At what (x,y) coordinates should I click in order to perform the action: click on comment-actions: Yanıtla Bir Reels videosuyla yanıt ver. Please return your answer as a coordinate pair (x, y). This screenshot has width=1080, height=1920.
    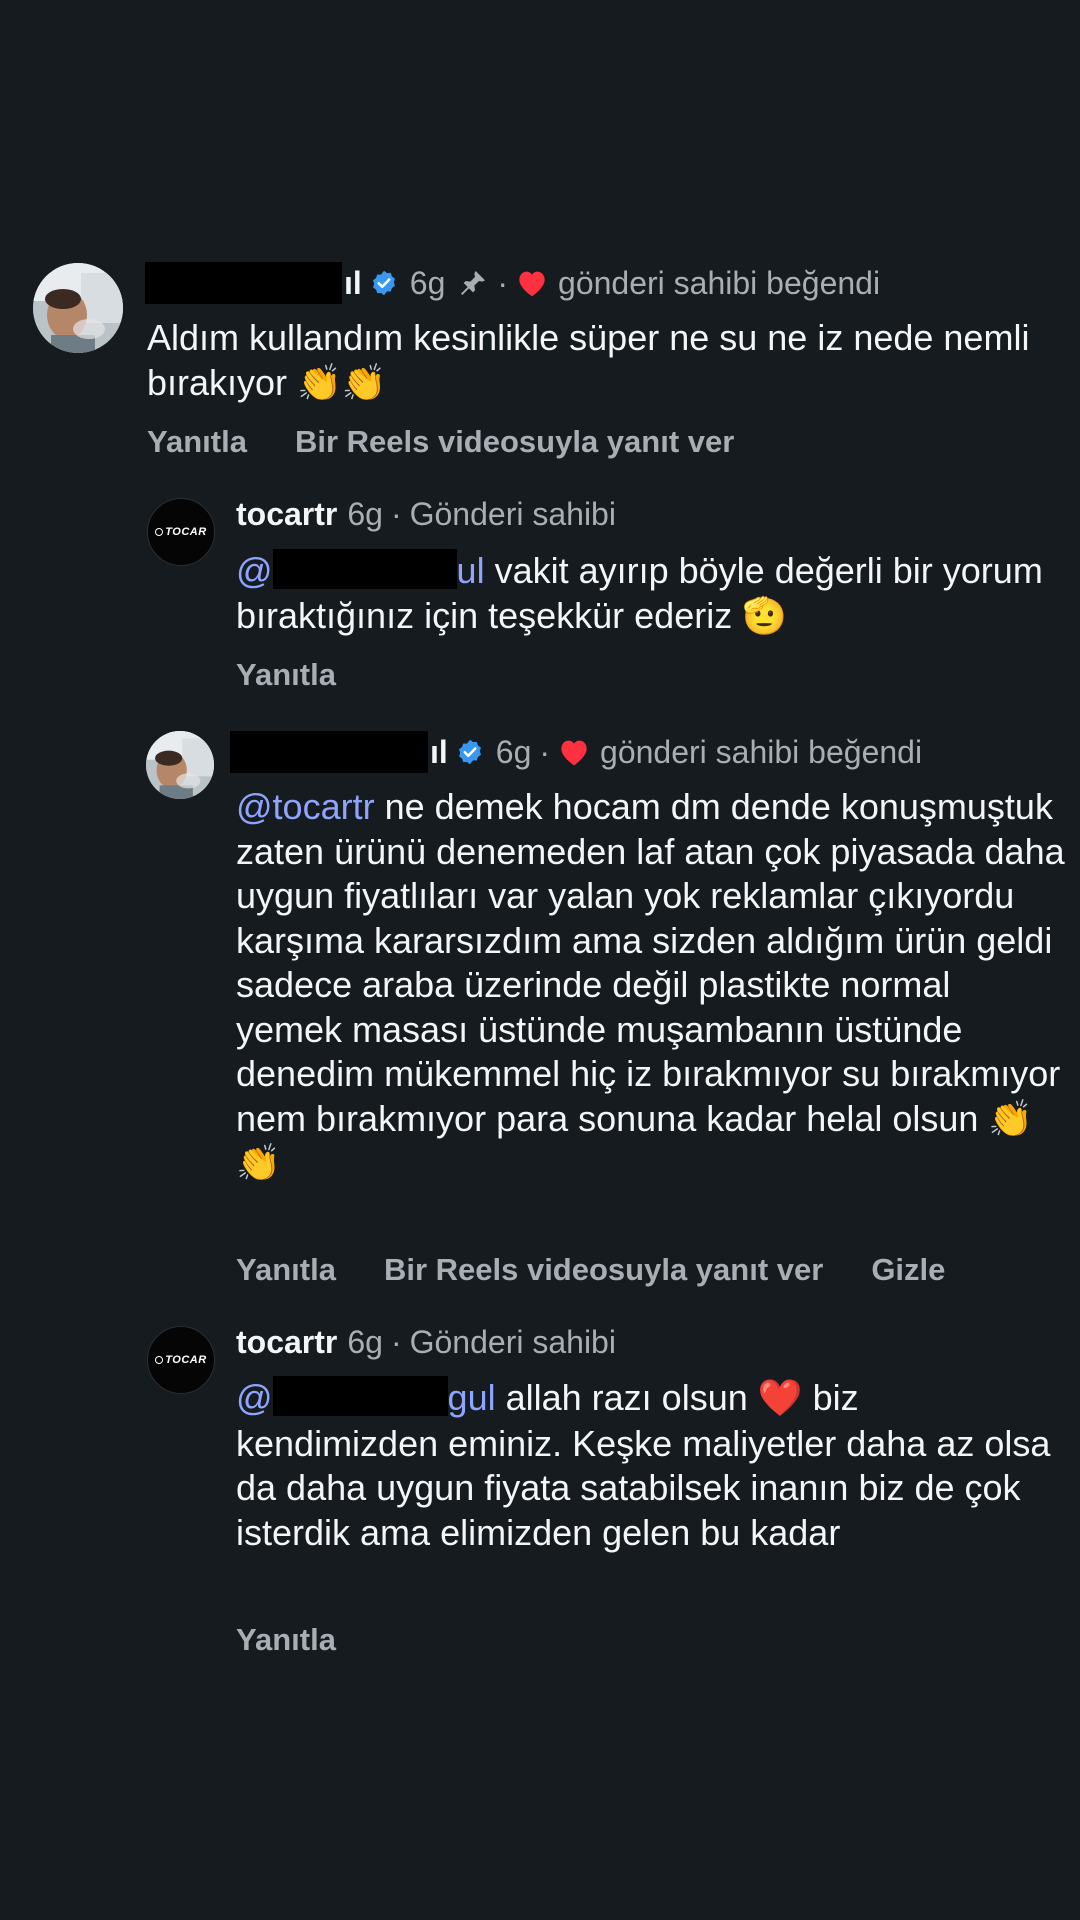
    Looking at the image, I should click on (440, 442).